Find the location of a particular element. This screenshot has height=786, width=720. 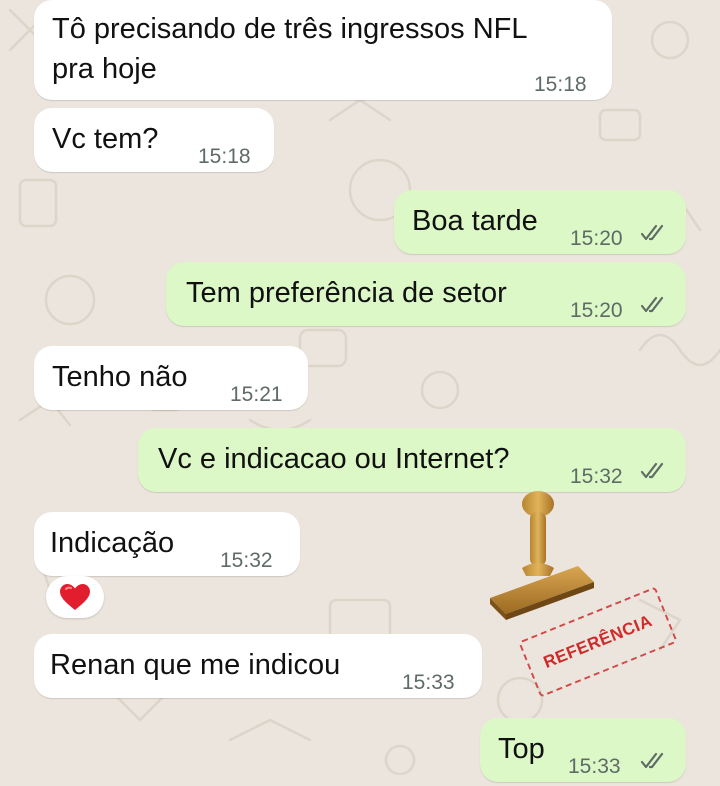

message-bubble-outgoing: Boa tarde 15:20 is located at coordinates (540, 222).